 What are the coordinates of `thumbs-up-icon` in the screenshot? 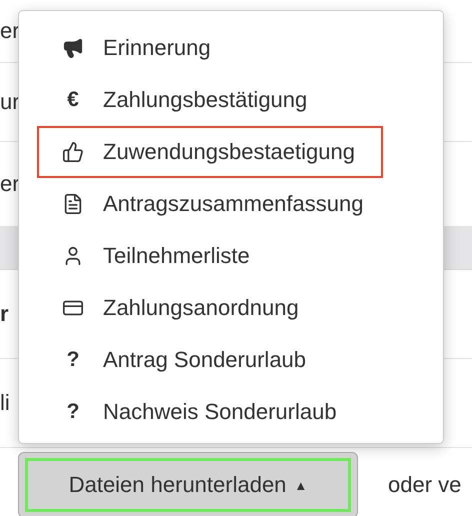 It's located at (73, 152).